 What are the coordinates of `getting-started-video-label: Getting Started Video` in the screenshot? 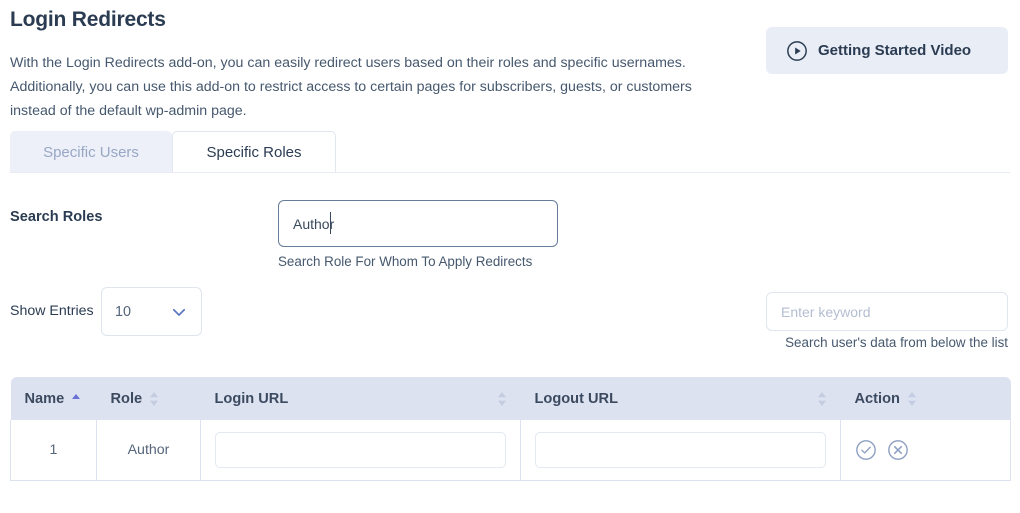 It's located at (895, 50).